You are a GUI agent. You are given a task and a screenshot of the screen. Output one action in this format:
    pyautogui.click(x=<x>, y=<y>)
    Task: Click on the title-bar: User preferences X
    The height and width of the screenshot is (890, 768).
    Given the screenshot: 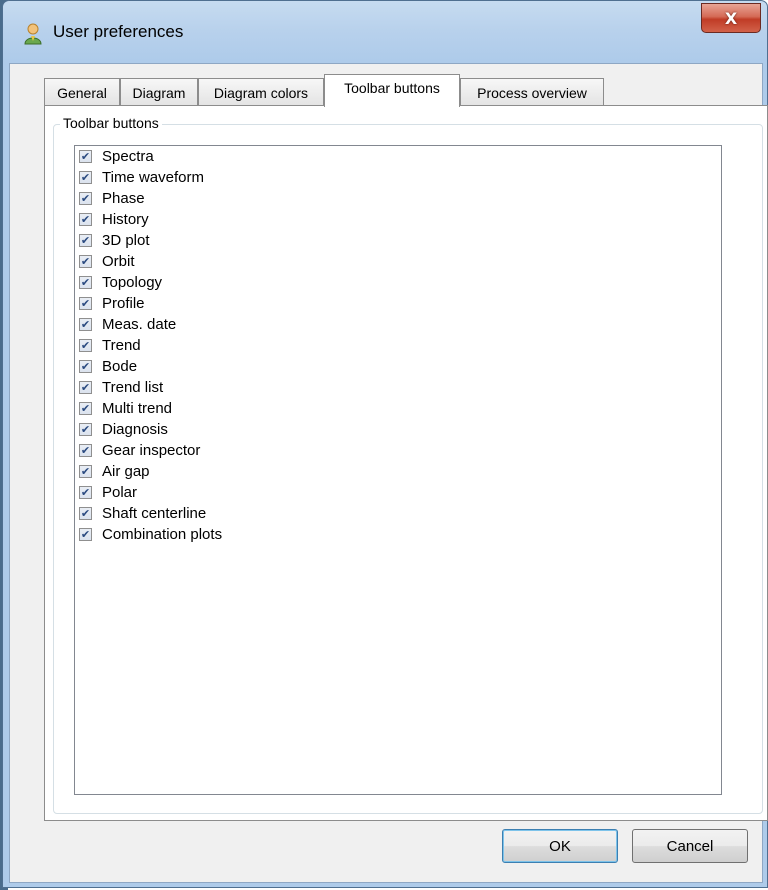 What is the action you would take?
    pyautogui.click(x=385, y=32)
    